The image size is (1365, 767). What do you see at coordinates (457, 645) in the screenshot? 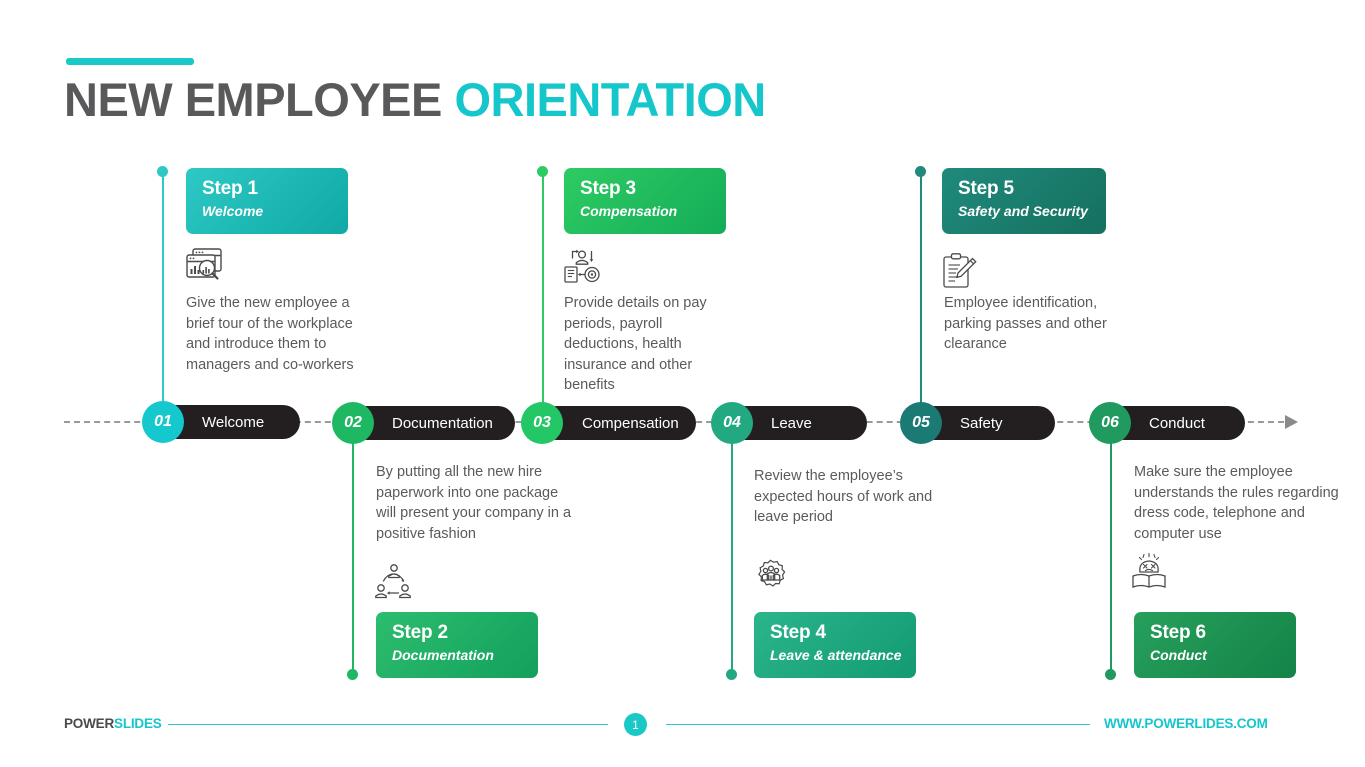
I see `step-card-2: Step 2 Documentation` at bounding box center [457, 645].